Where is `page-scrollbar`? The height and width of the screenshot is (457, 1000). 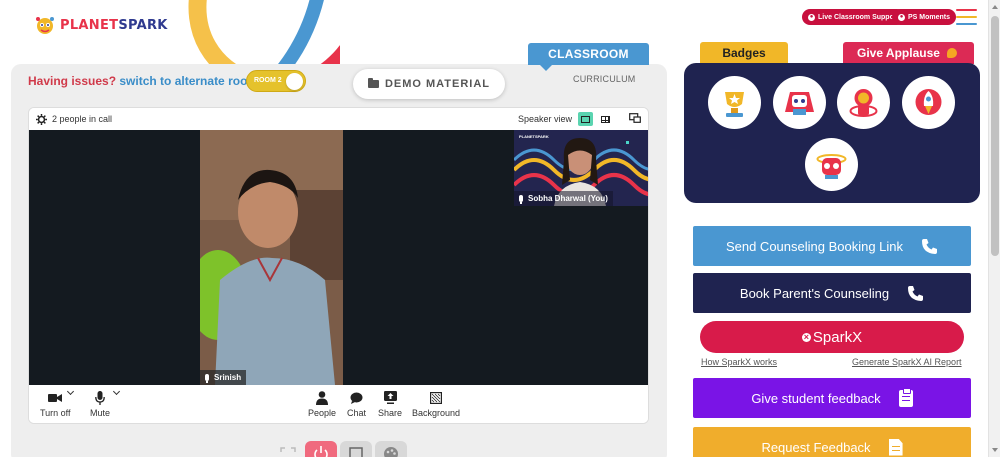
page-scrollbar is located at coordinates (994, 228).